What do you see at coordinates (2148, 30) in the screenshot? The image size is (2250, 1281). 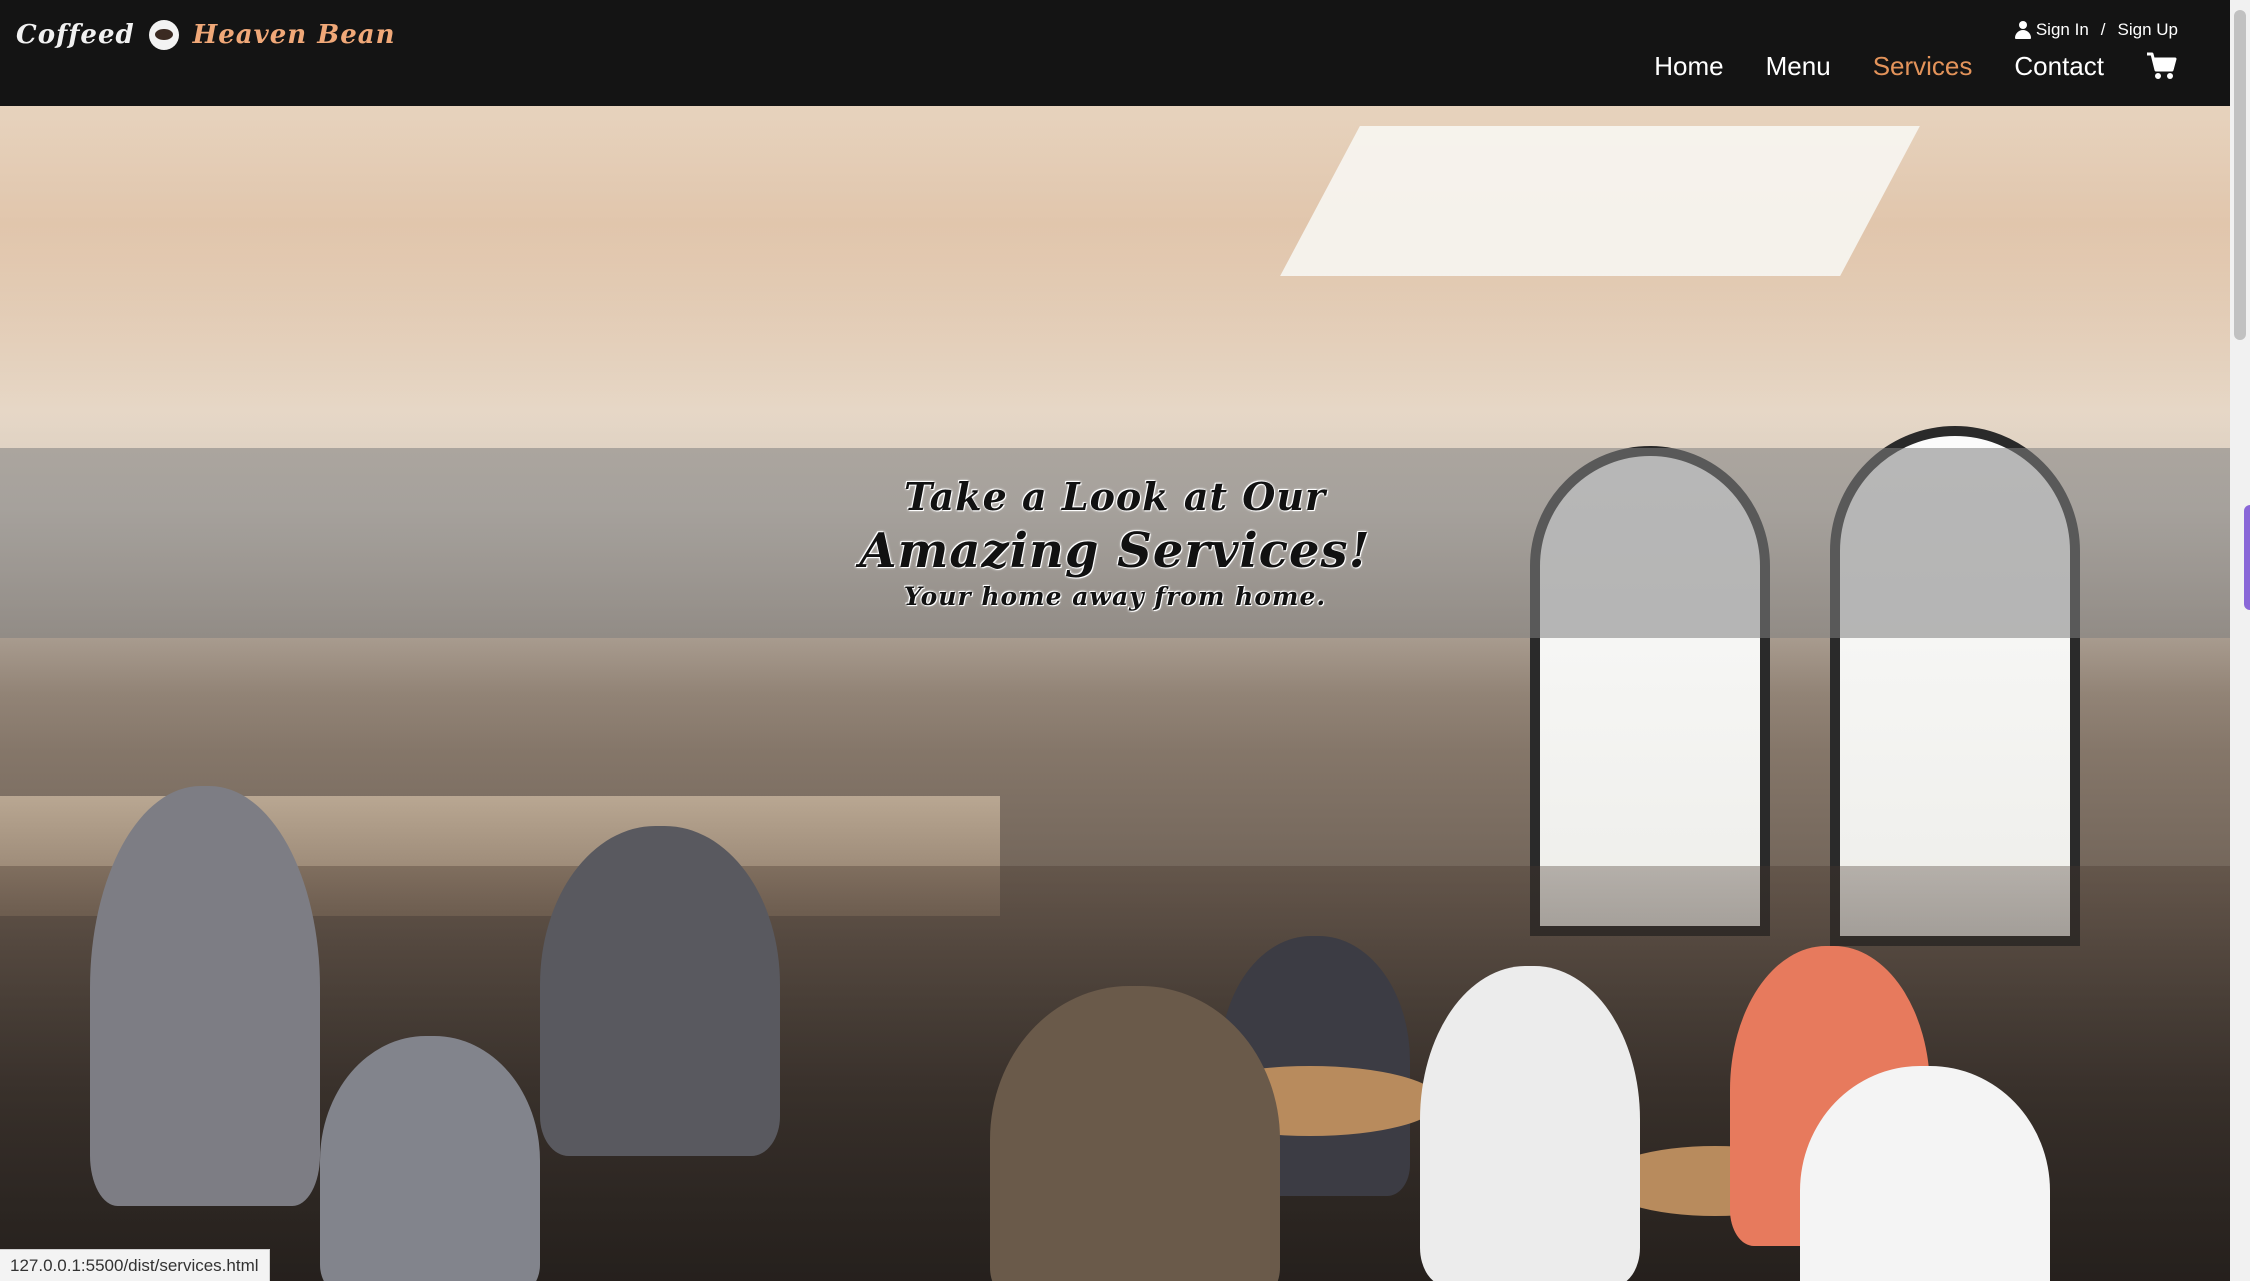 I see `sign-up-link: Sign Up` at bounding box center [2148, 30].